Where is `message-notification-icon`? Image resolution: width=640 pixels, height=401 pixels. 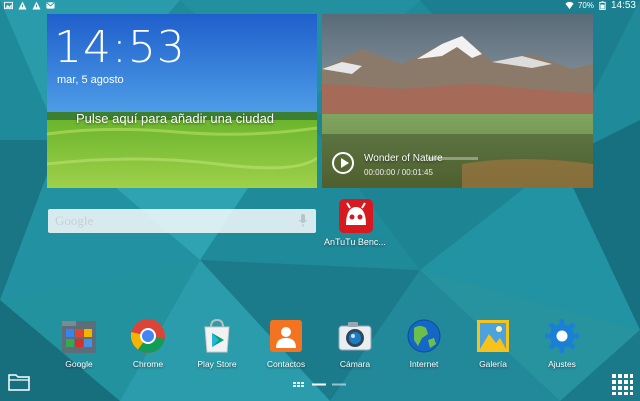
message-notification-icon is located at coordinates (50, 5).